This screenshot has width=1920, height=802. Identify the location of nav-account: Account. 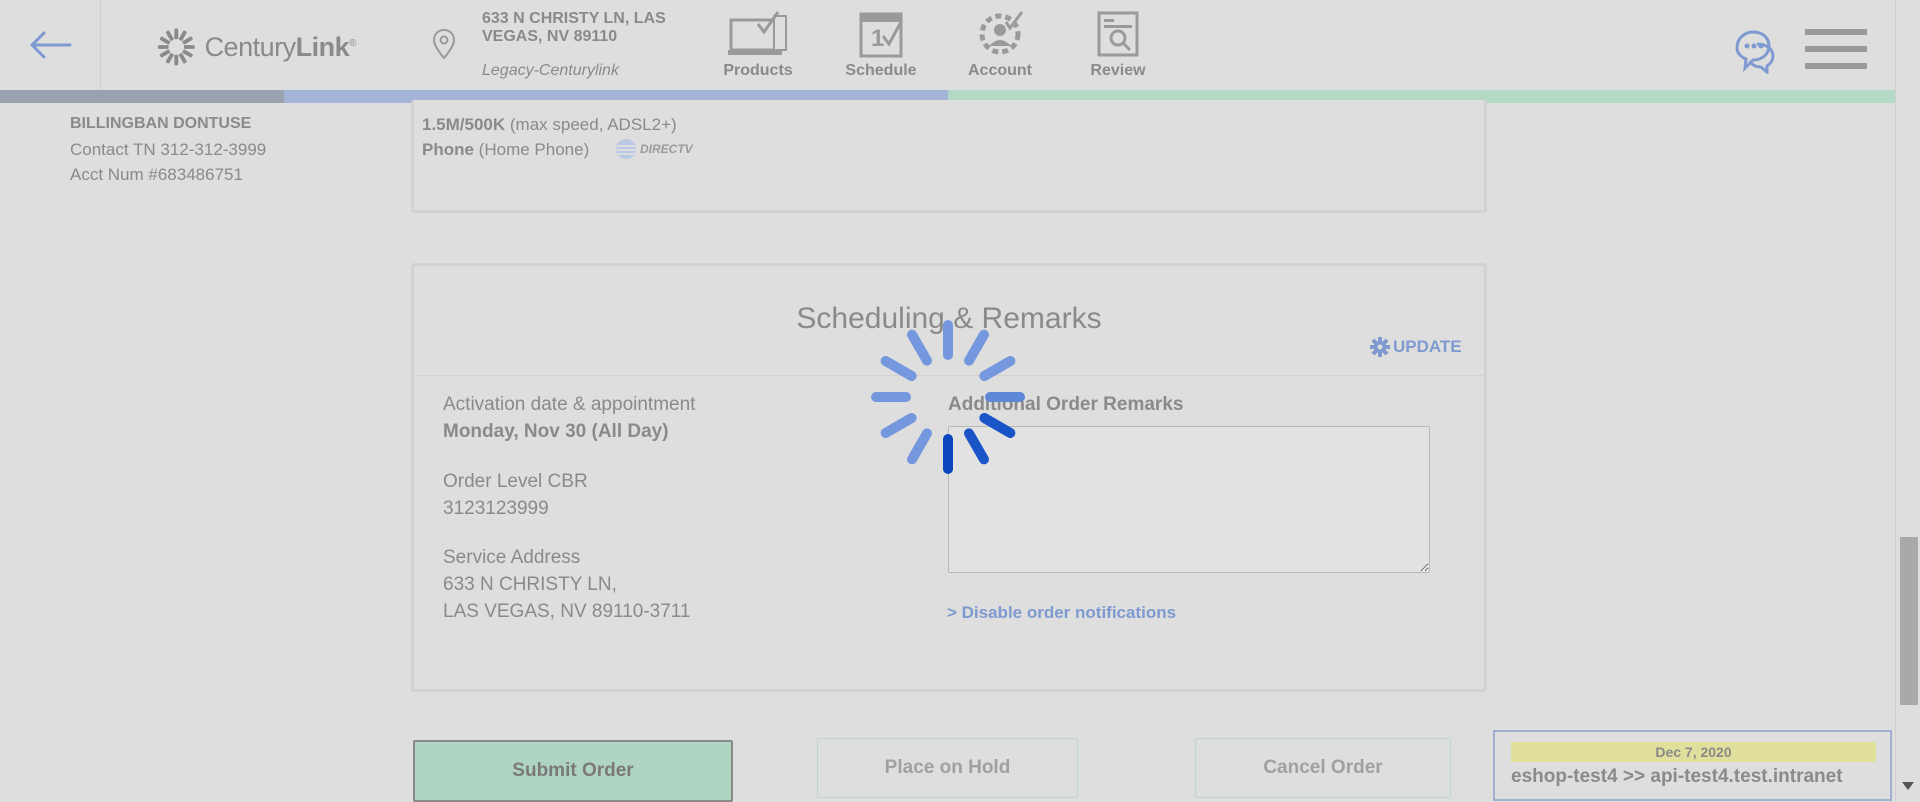
(1000, 46).